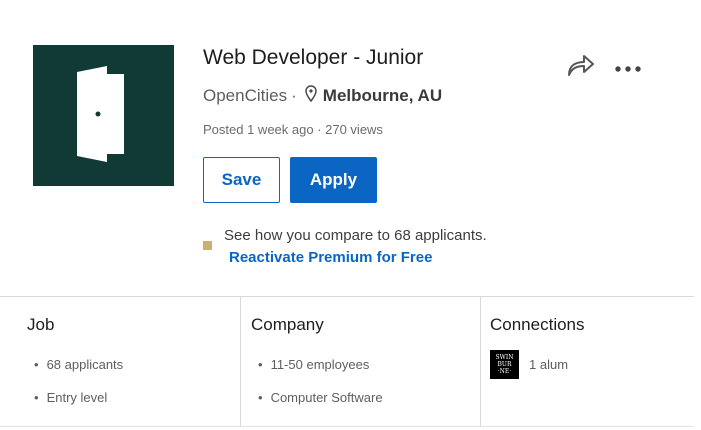  I want to click on list-item: • 11-50 employees, so click(314, 364).